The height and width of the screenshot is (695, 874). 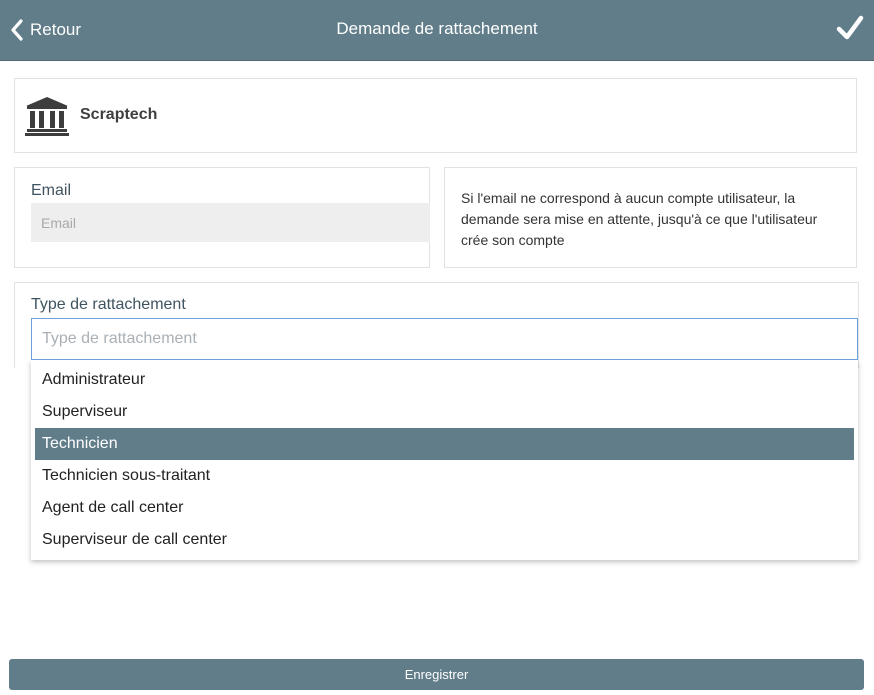 I want to click on organization-card: Scraptech, so click(x=435, y=115).